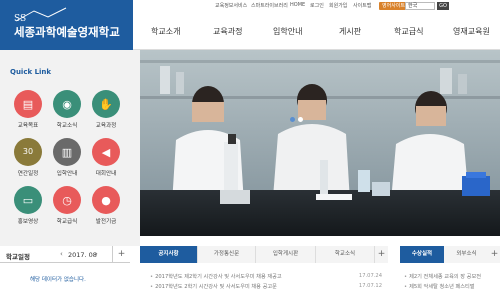  What do you see at coordinates (28, 126) in the screenshot?
I see `quick-link-label: 교육목표` at bounding box center [28, 126].